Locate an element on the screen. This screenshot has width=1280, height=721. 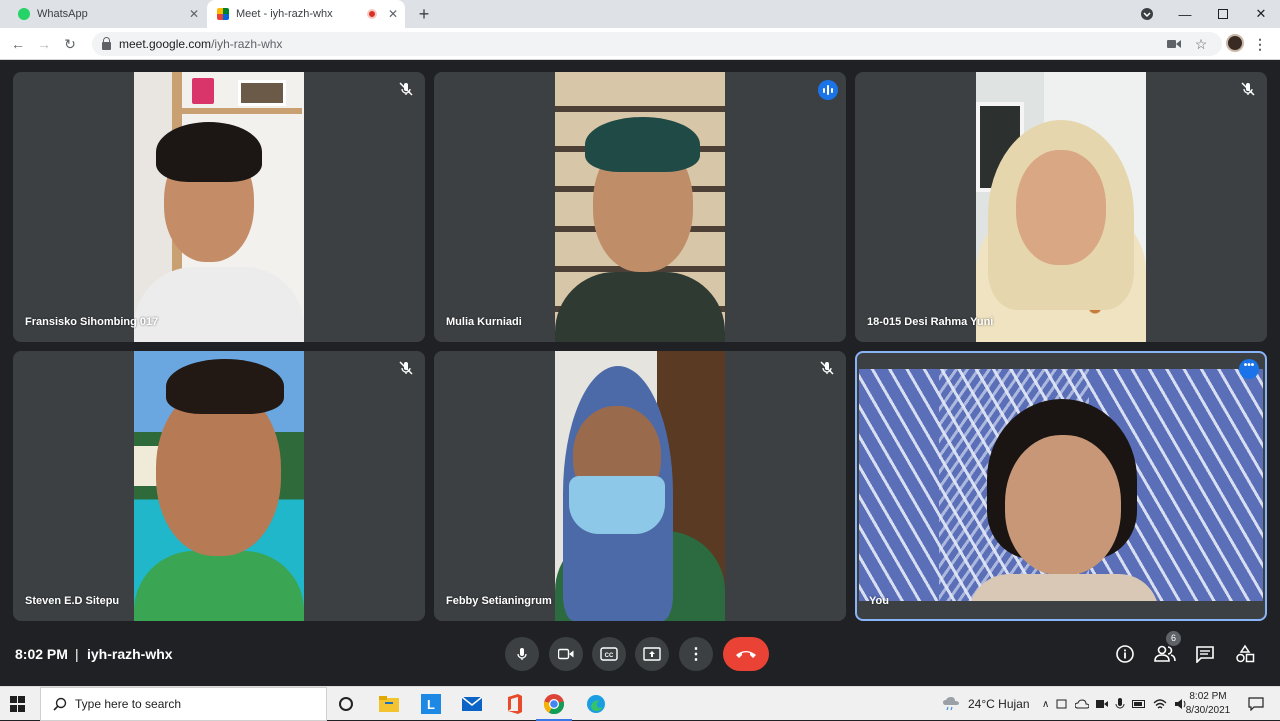
weather-text: 24°C Hujan is located at coordinates (999, 704).